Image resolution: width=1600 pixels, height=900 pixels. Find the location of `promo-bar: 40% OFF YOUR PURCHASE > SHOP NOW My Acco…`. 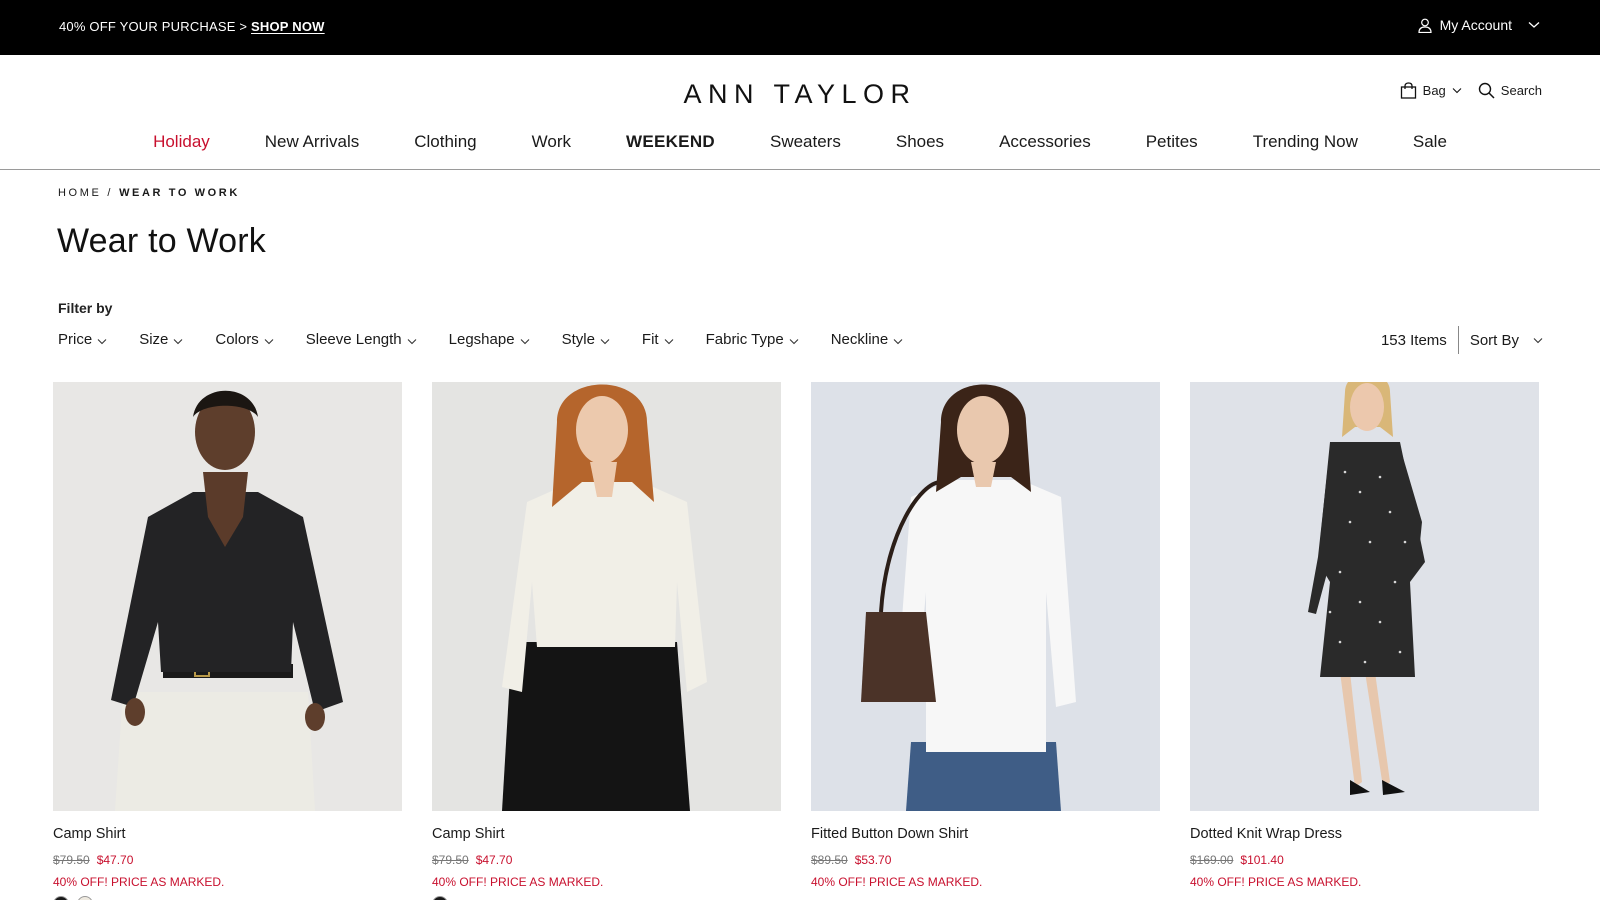

promo-bar: 40% OFF YOUR PURCHASE > SHOP NOW My Acco… is located at coordinates (800, 27).